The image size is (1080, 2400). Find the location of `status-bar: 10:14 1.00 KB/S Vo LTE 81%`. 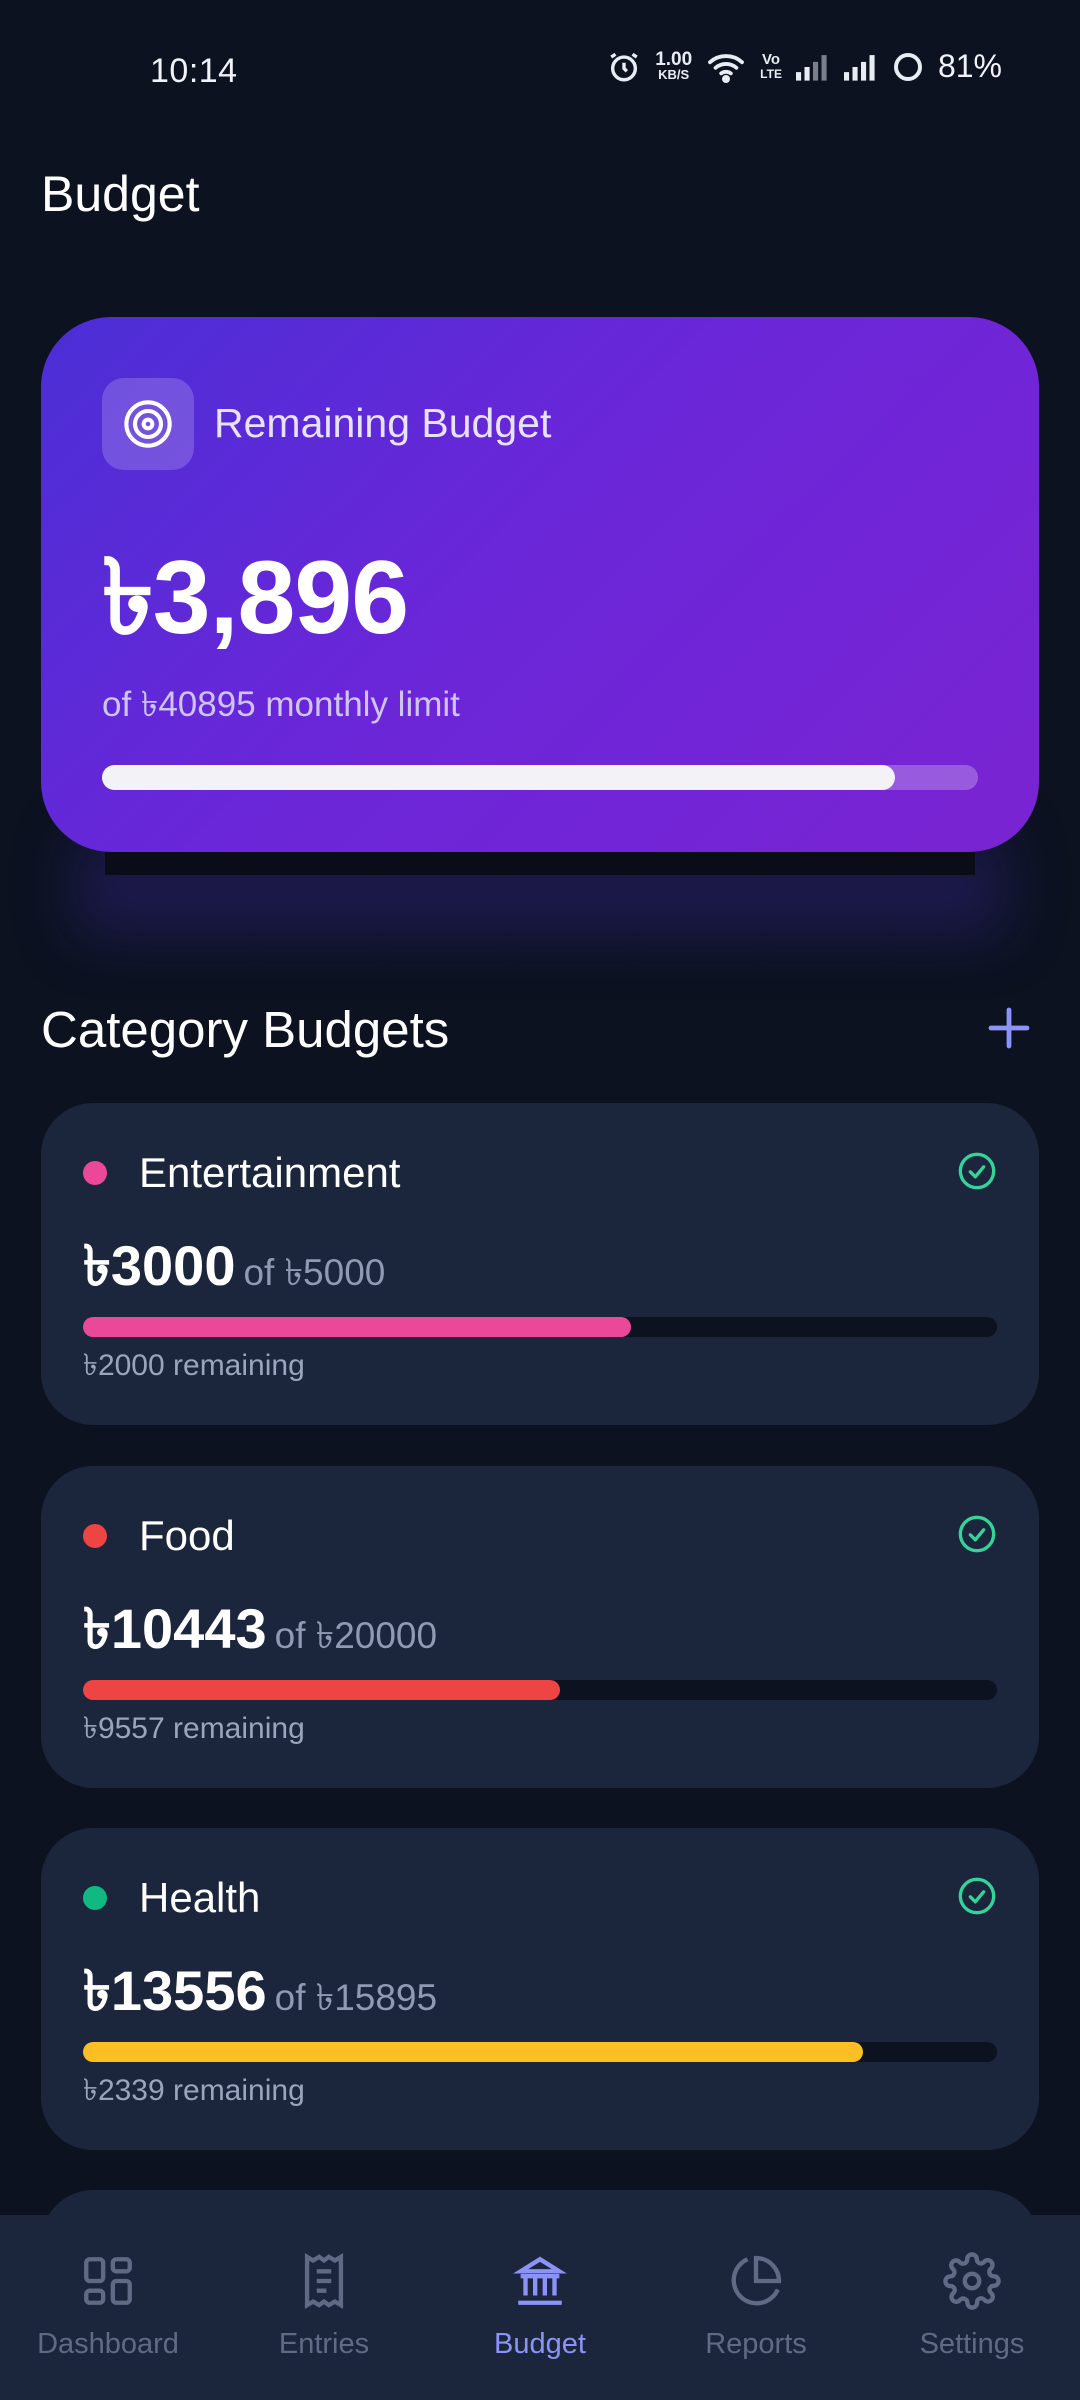

status-bar: 10:14 1.00 KB/S Vo LTE 81% is located at coordinates (540, 72).